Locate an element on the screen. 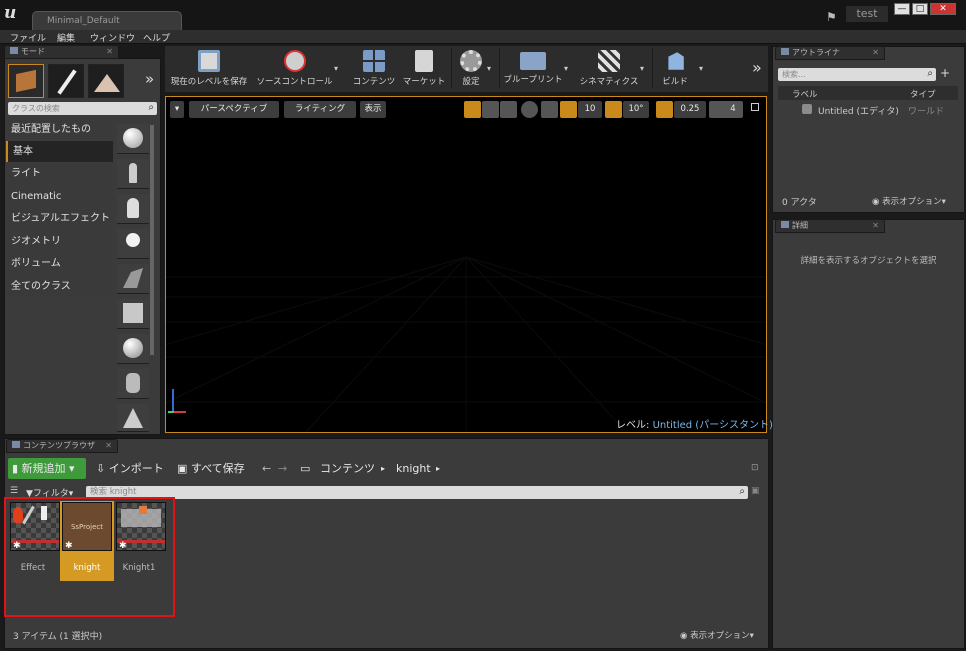 This screenshot has height=651, width=966. content-view-options: ◉ 表示オプション▾ is located at coordinates (717, 635).